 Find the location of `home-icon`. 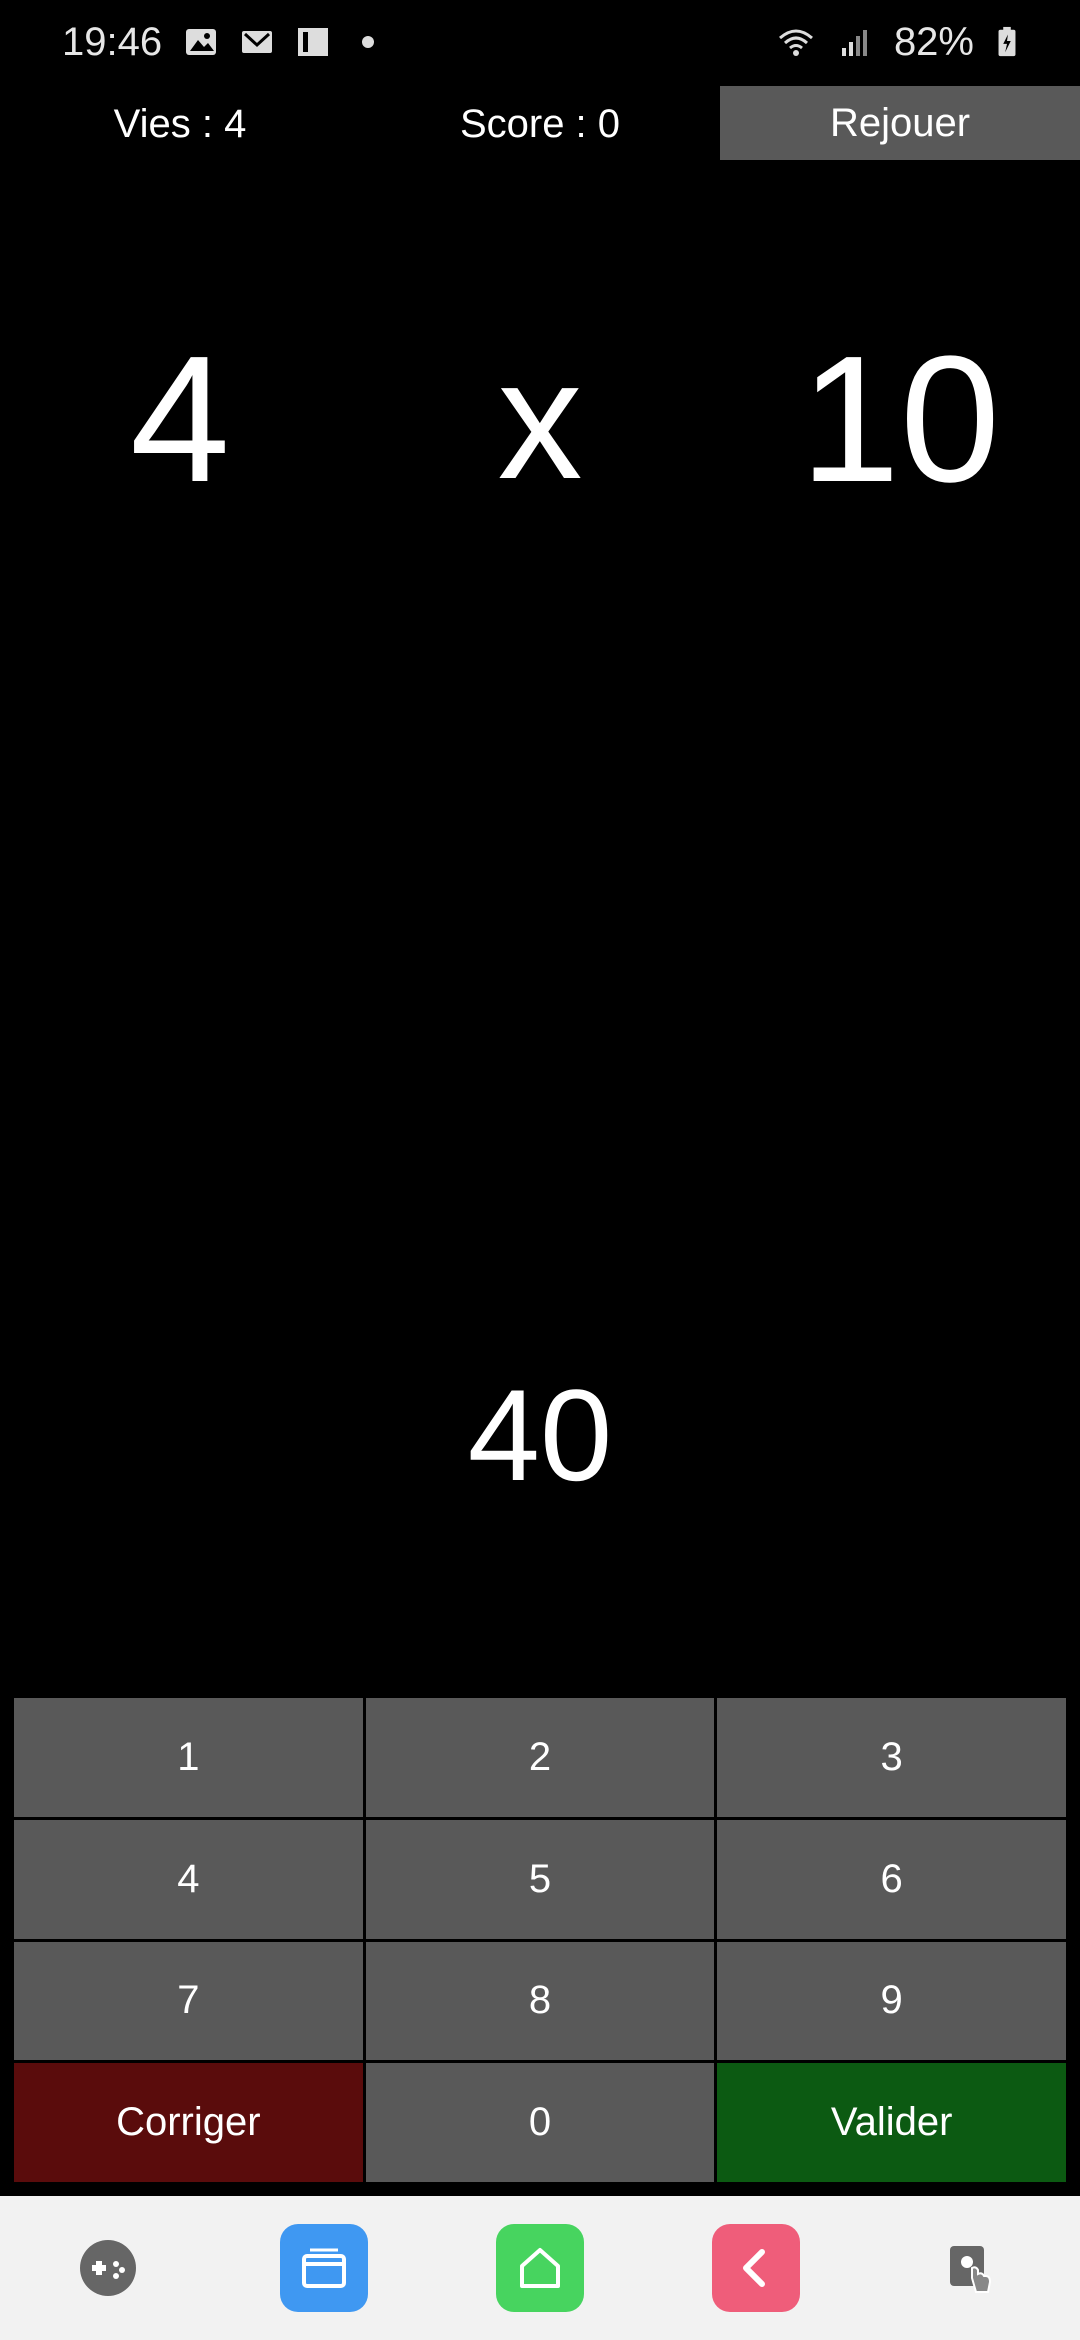

home-icon is located at coordinates (540, 2268).